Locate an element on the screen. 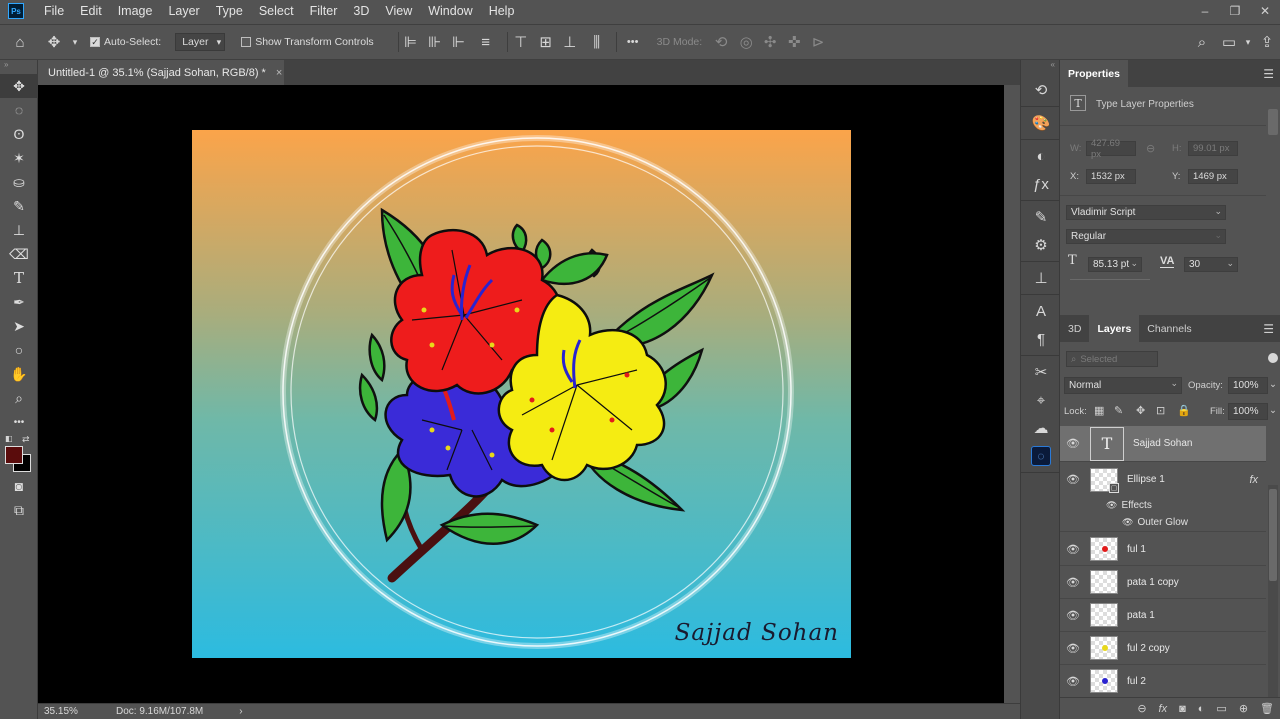  brush-settings-icon: ✎ is located at coordinates (1041, 217).